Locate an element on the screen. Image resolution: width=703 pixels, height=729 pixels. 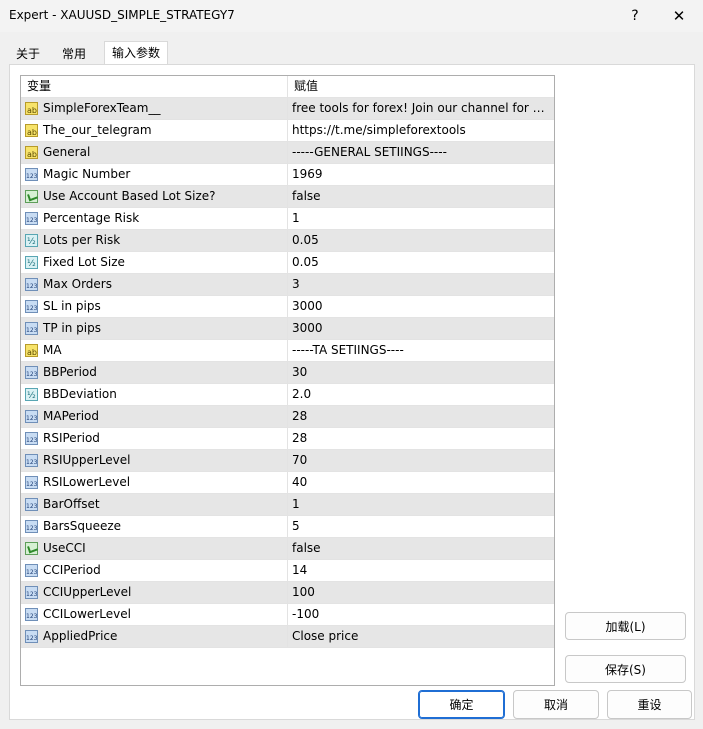
parameter-name-cell: Fixed Lot Size is located at coordinates (154, 262).